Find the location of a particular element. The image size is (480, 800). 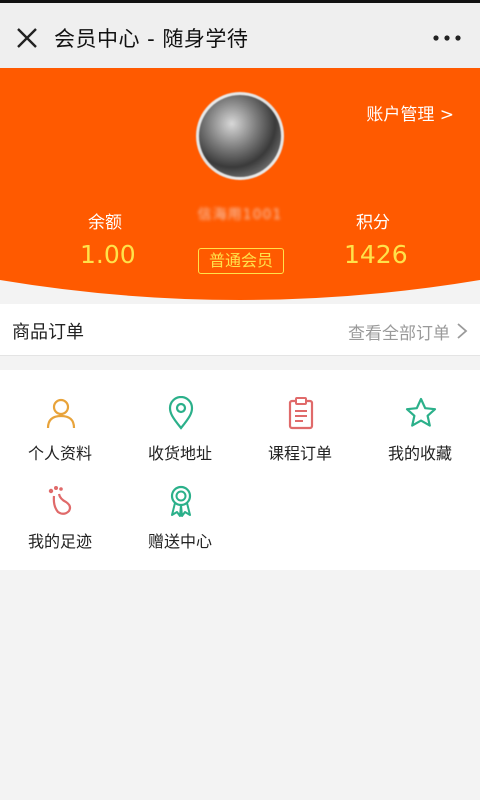

balance-label: 余额 is located at coordinates (105, 223).